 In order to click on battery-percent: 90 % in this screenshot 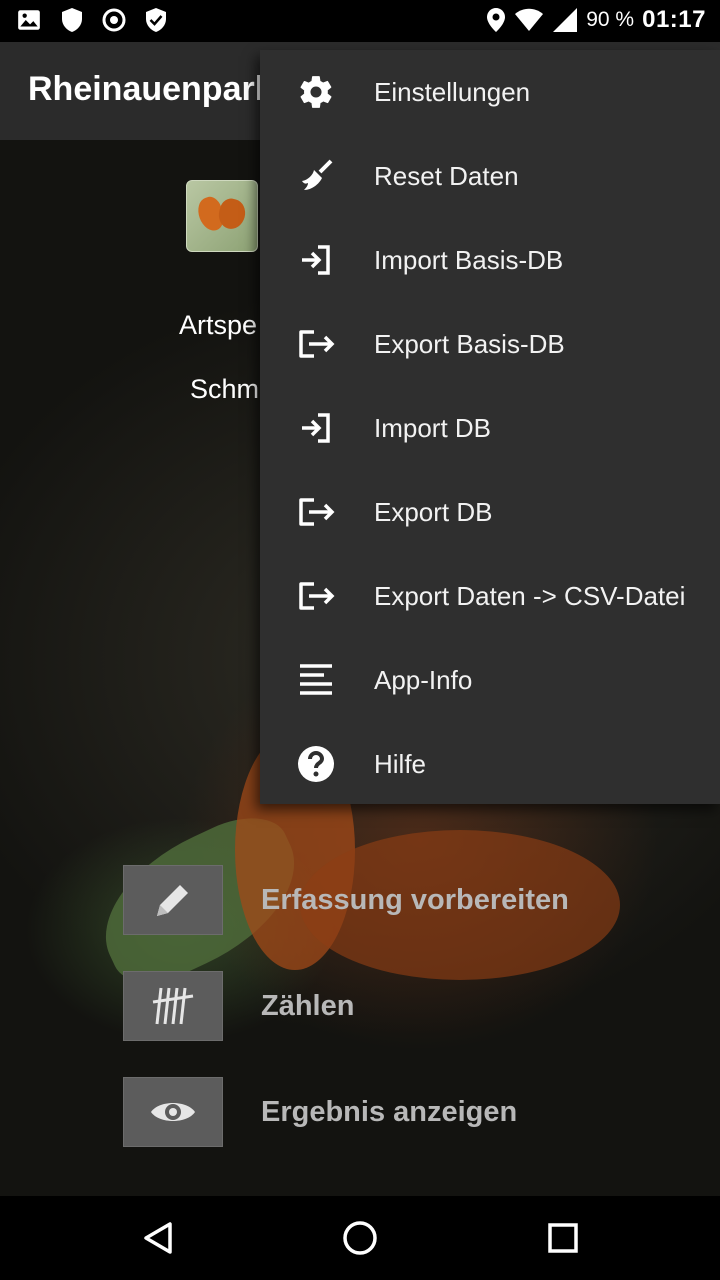, I will do `click(610, 19)`.